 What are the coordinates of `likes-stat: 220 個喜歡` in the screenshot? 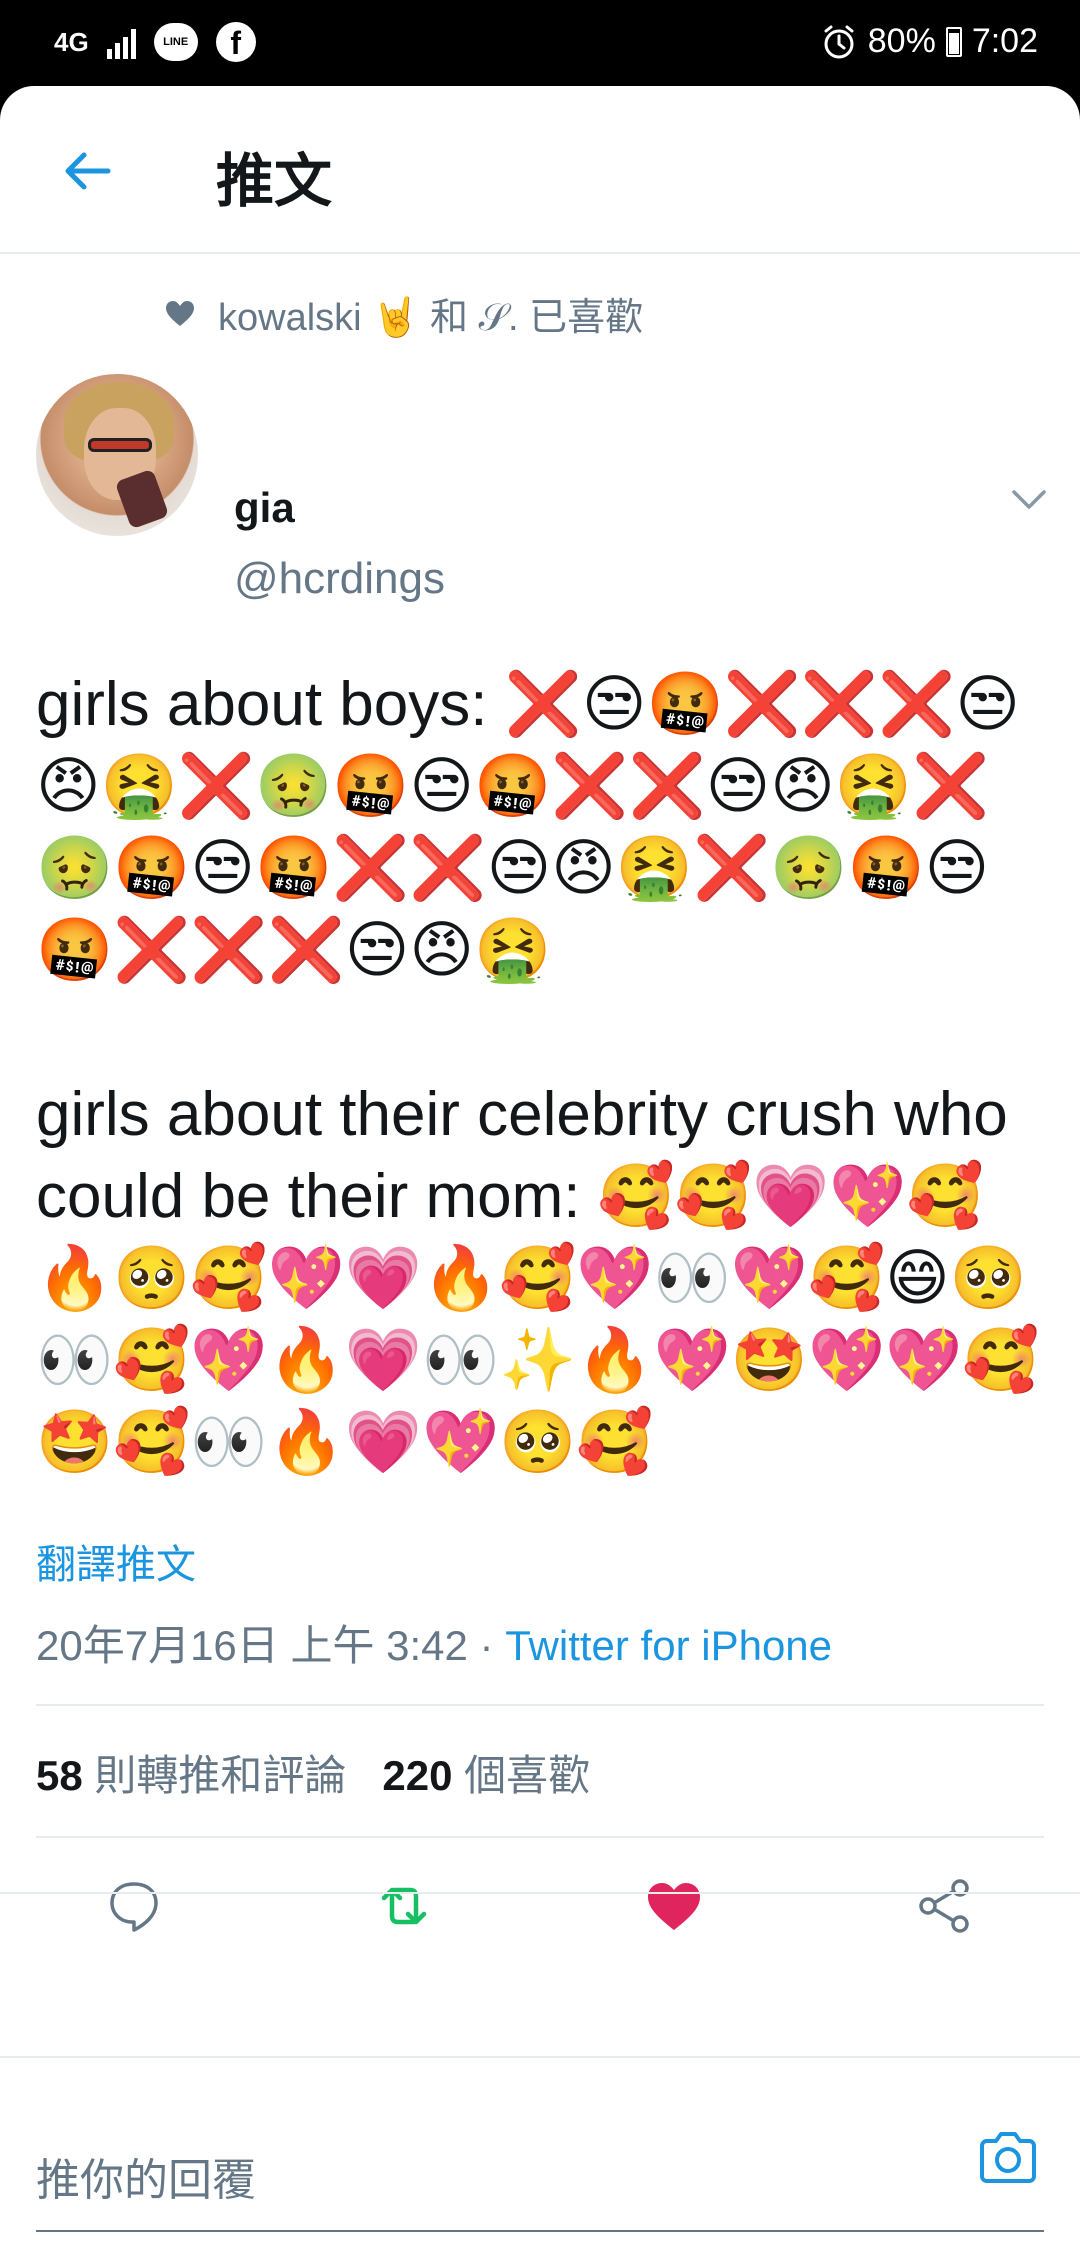 It's located at (486, 1775).